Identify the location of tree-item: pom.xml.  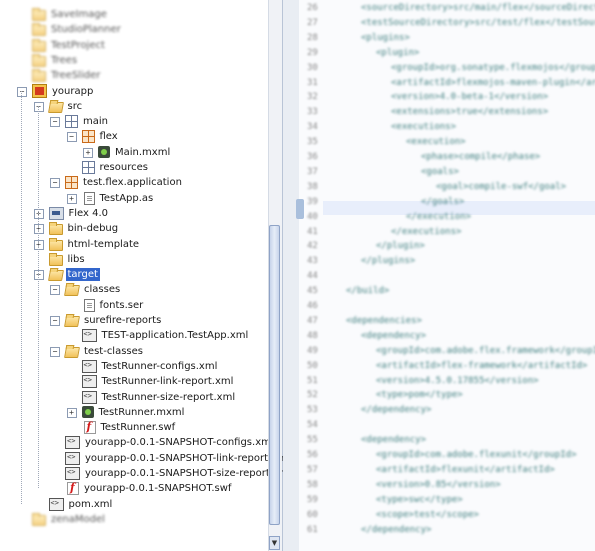
(81, 504).